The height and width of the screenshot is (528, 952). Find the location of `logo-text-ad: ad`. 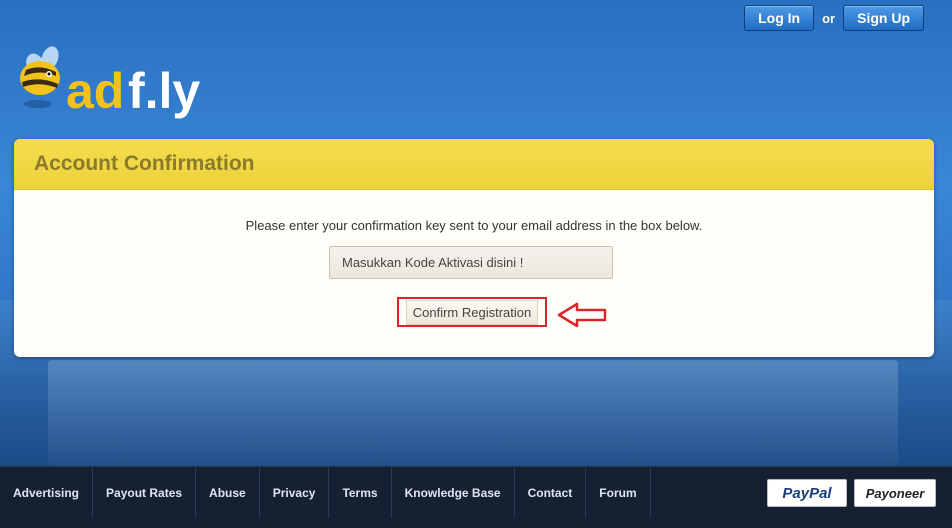

logo-text-ad: ad is located at coordinates (95, 91).